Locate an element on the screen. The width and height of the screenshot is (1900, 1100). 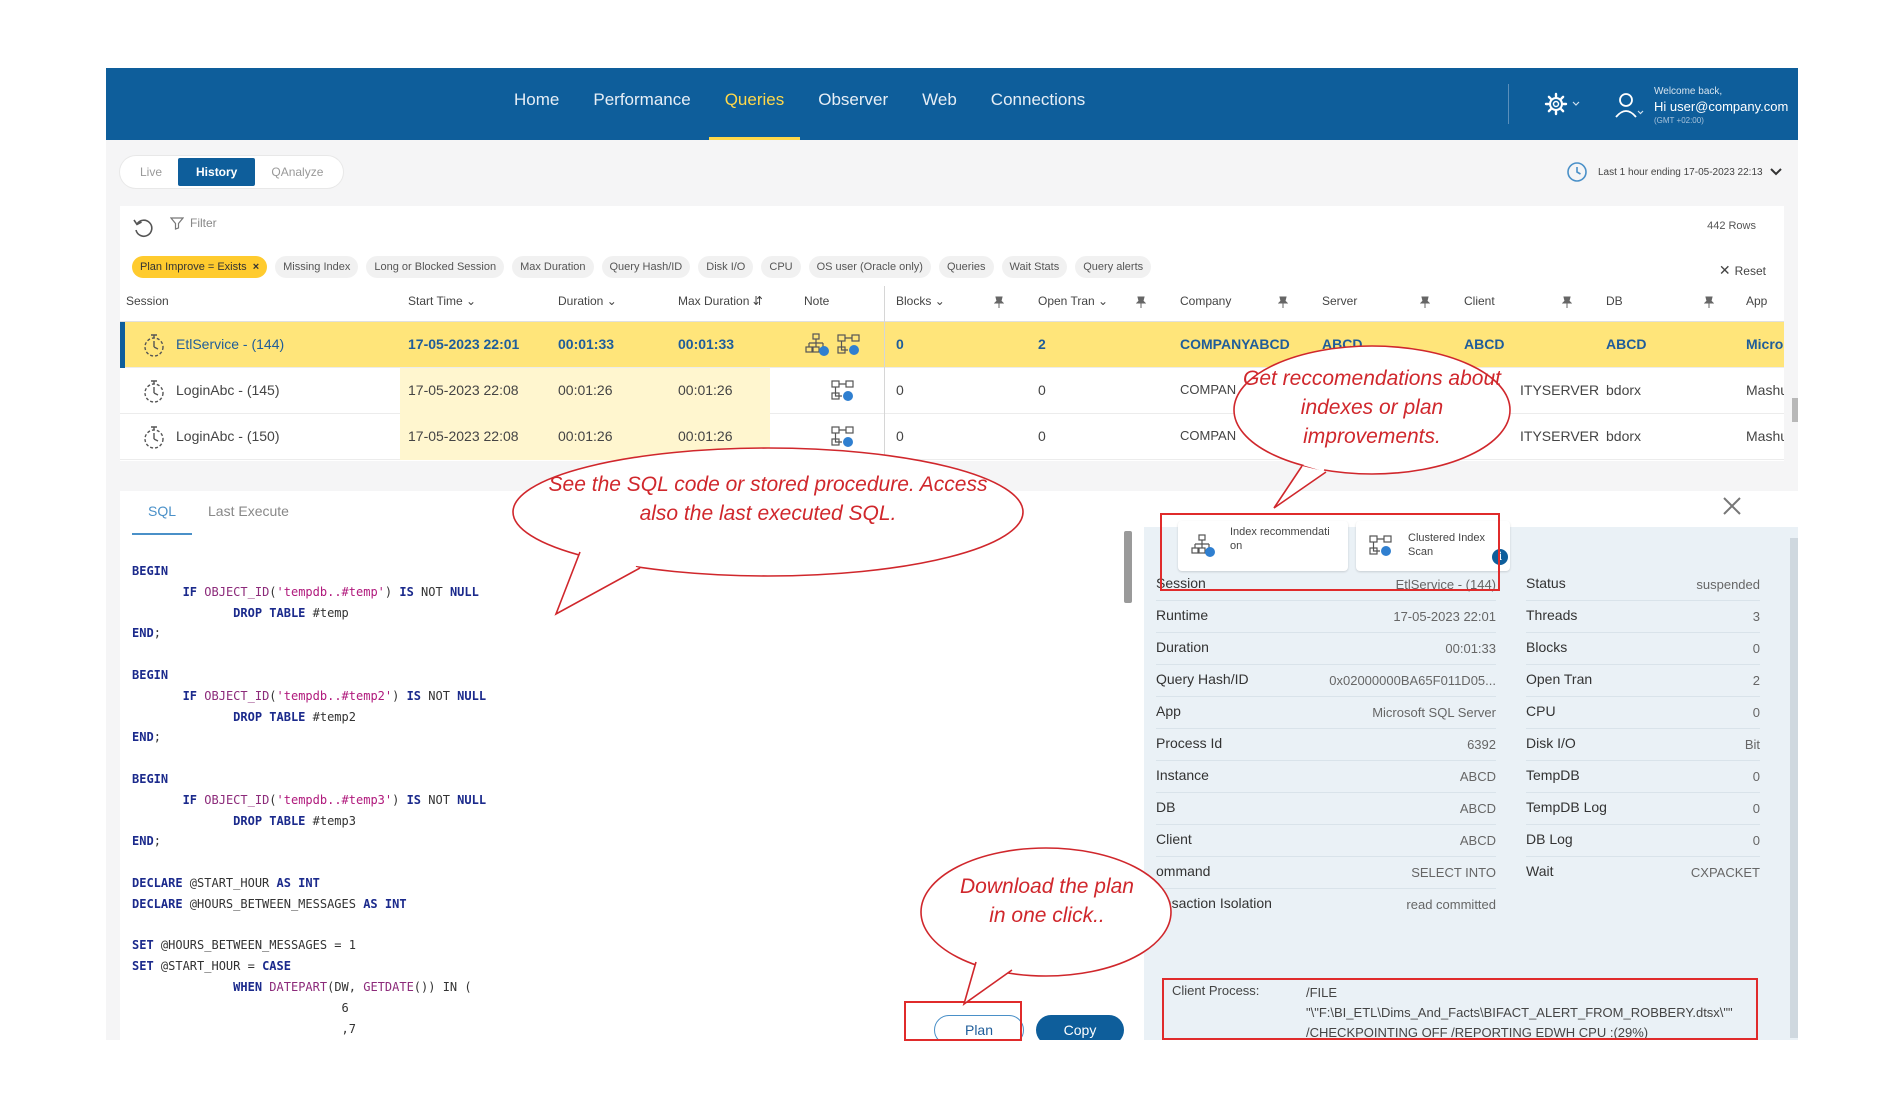
detail-row: Threads 3 is located at coordinates (1643, 617).